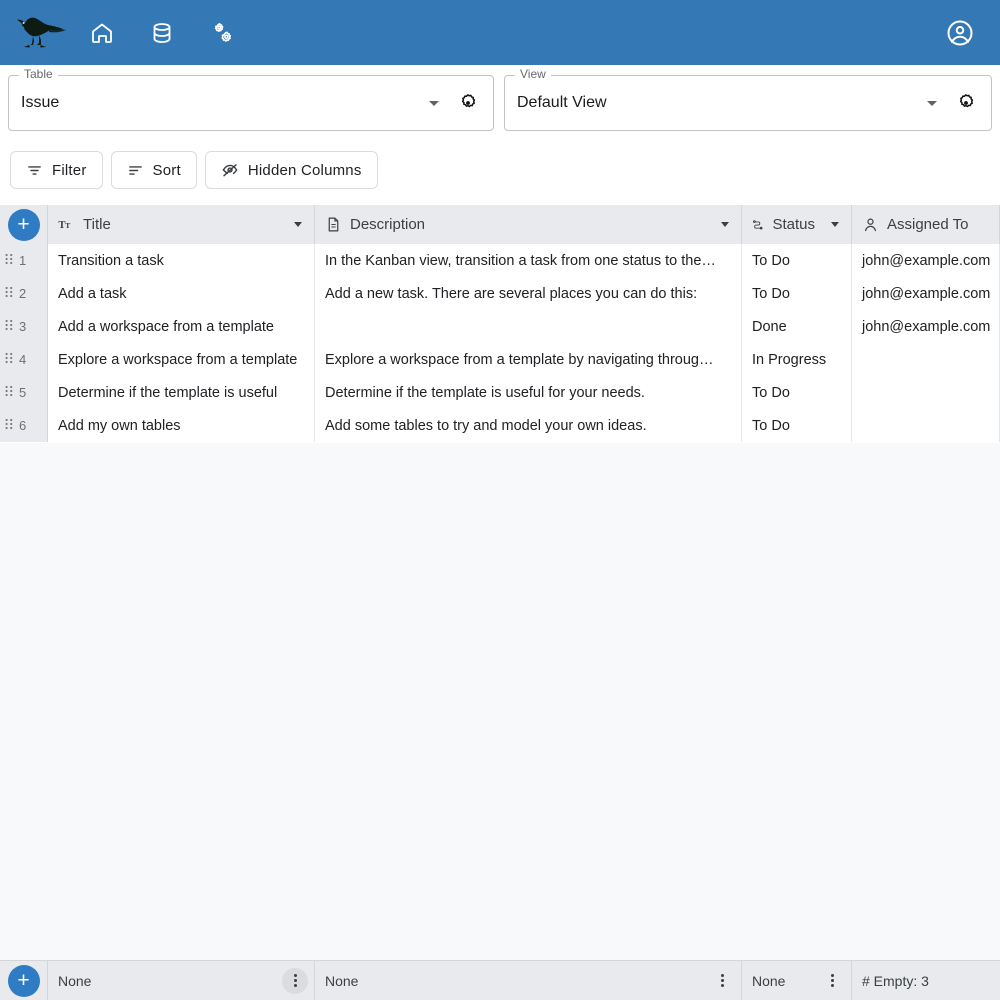 The height and width of the screenshot is (1000, 1000). I want to click on filter-button-label: Filter, so click(69, 170).